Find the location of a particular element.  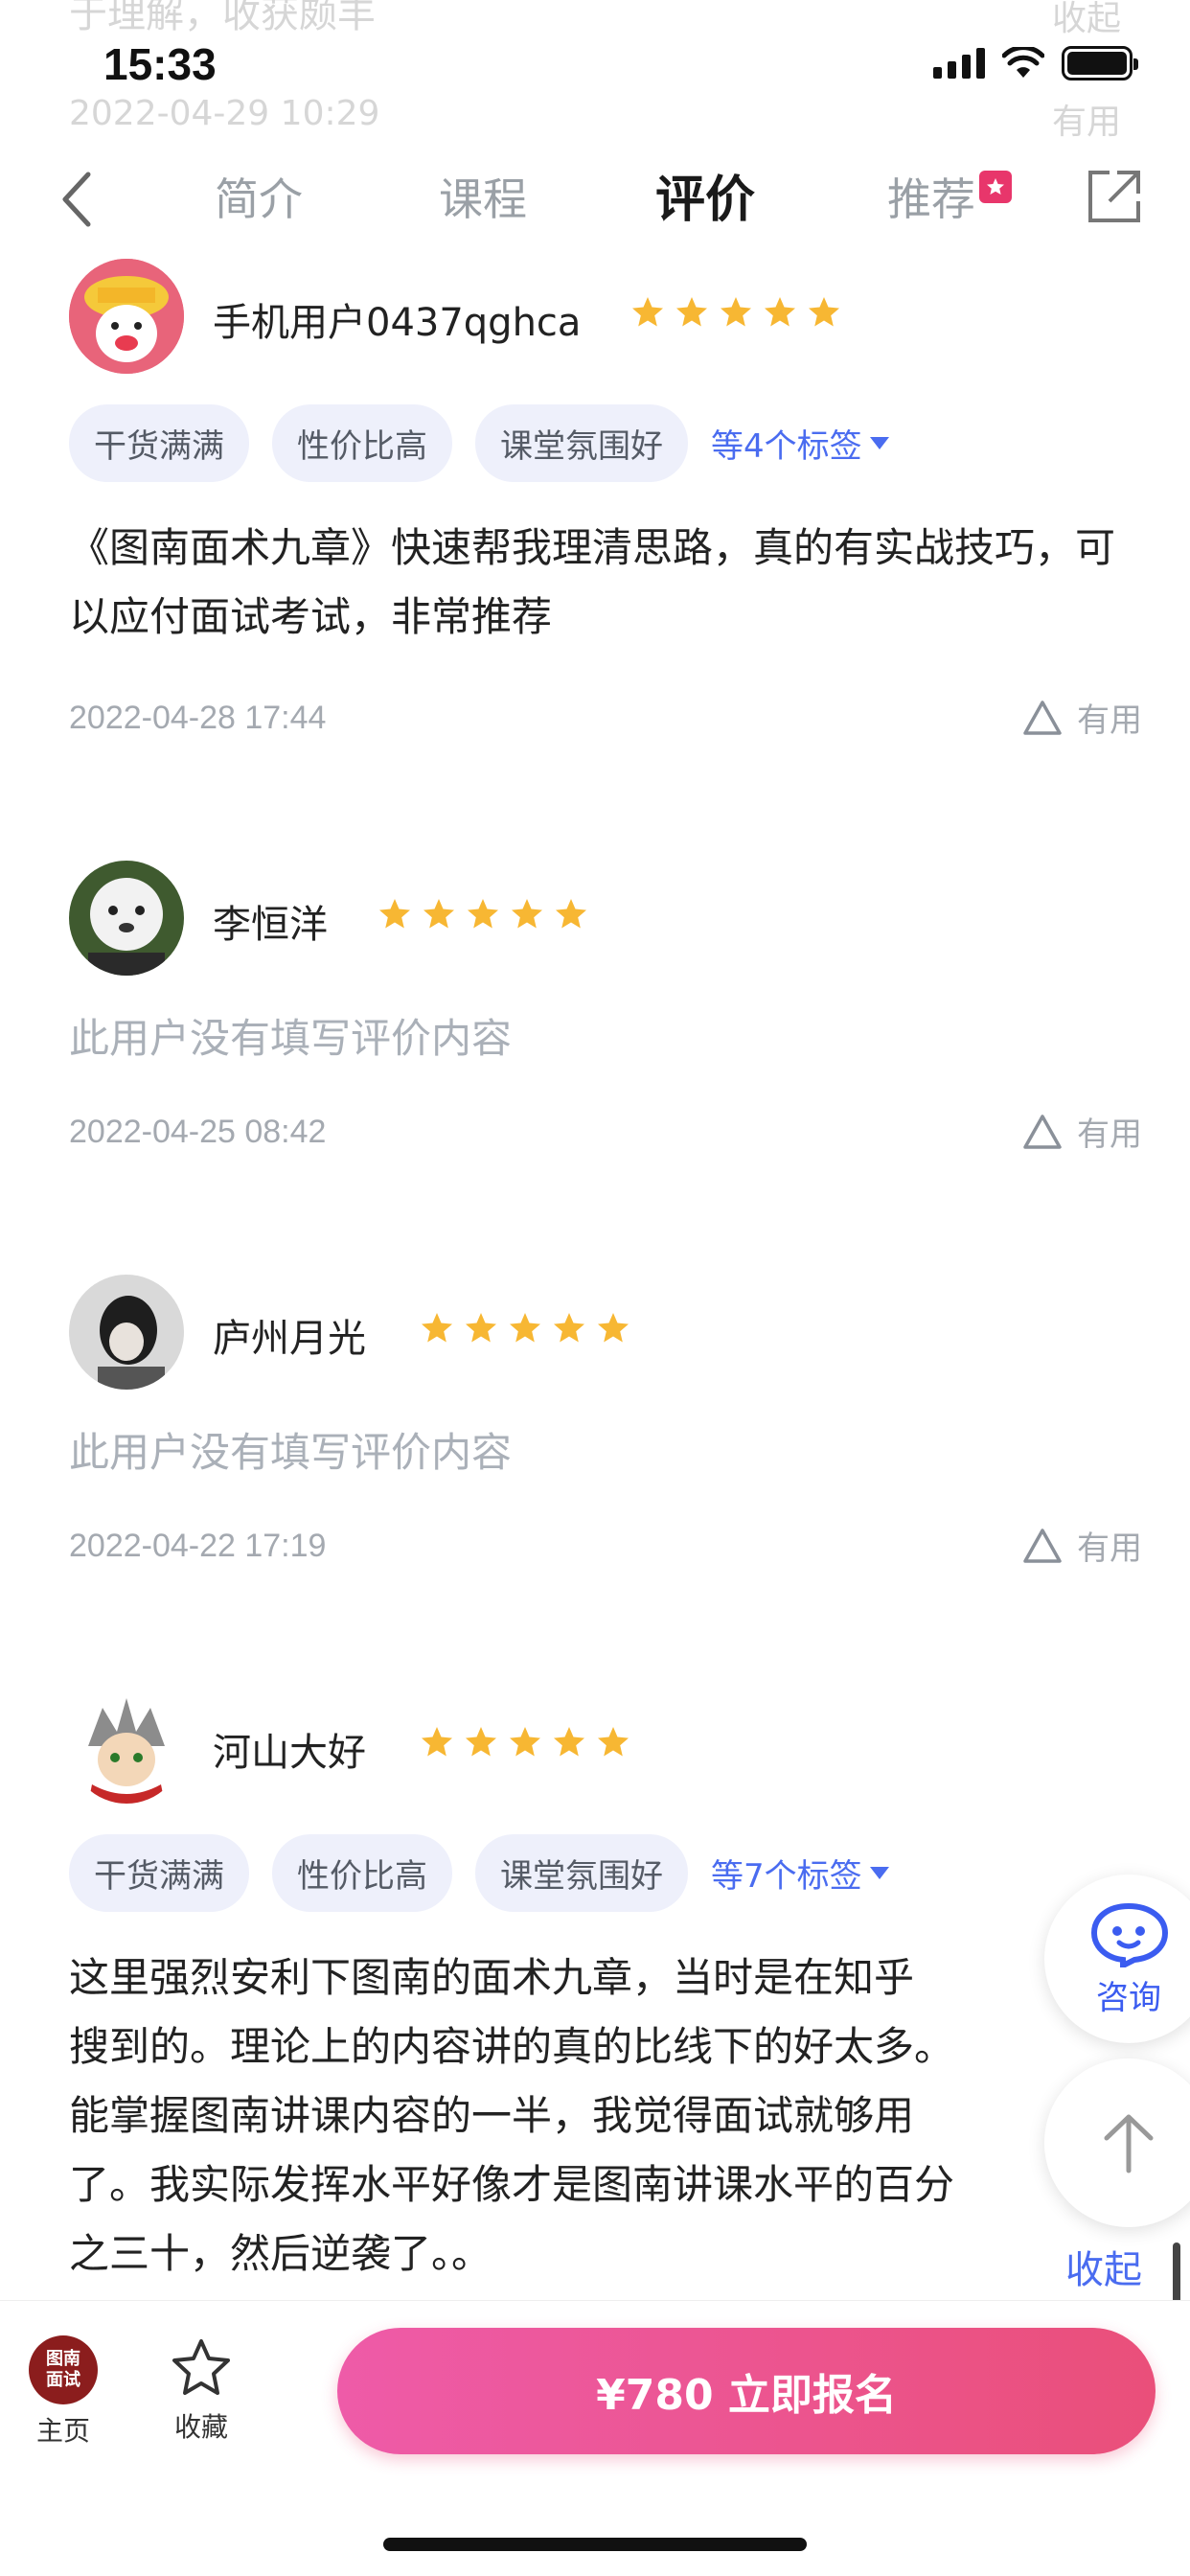

tab-review: 评价 is located at coordinates (705, 195).